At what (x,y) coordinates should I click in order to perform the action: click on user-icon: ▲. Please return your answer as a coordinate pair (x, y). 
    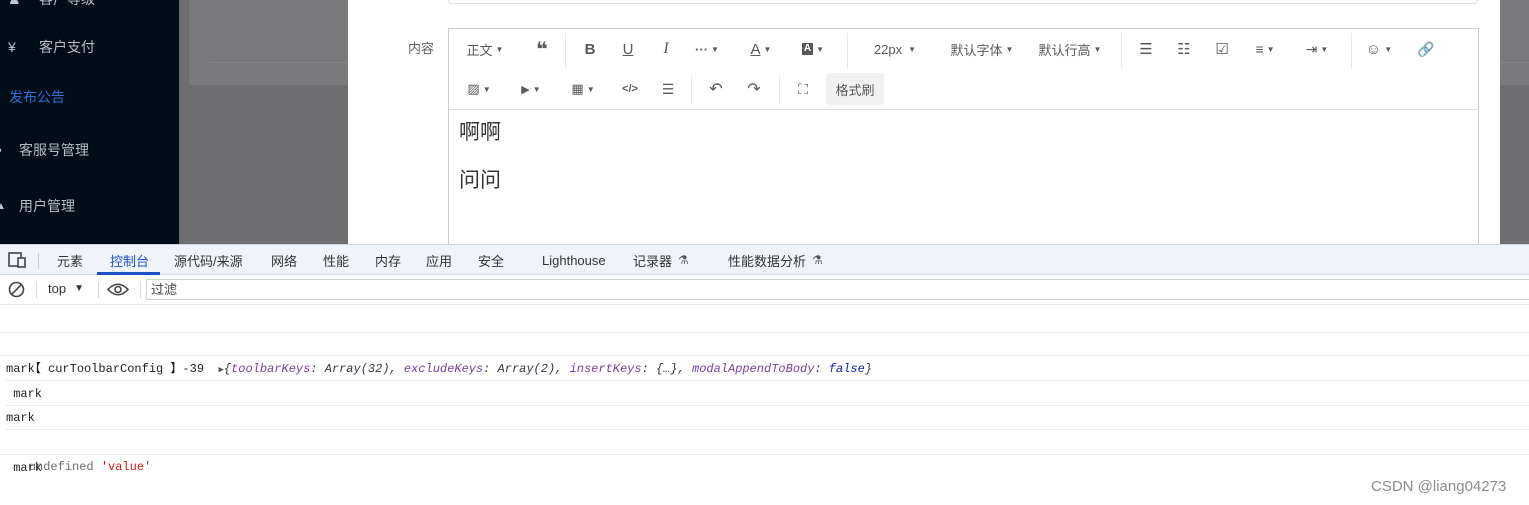
    Looking at the image, I should click on (3, 206).